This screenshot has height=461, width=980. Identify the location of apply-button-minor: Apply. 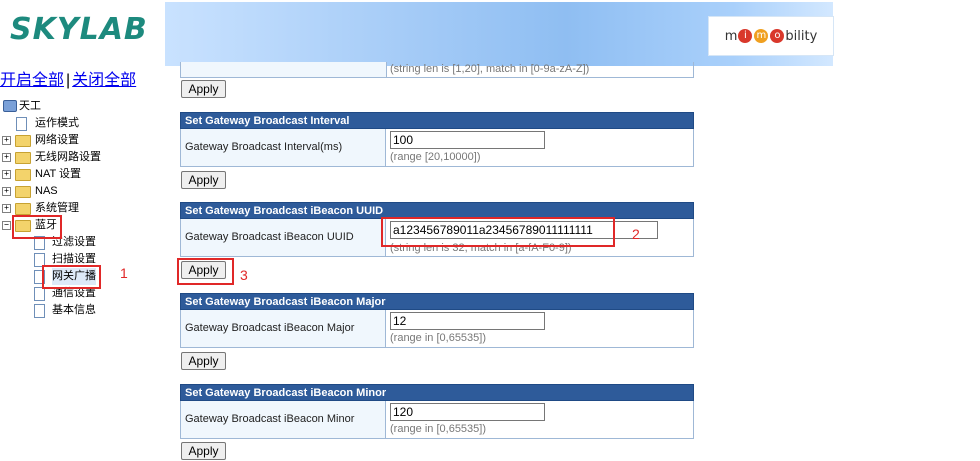
(203, 451).